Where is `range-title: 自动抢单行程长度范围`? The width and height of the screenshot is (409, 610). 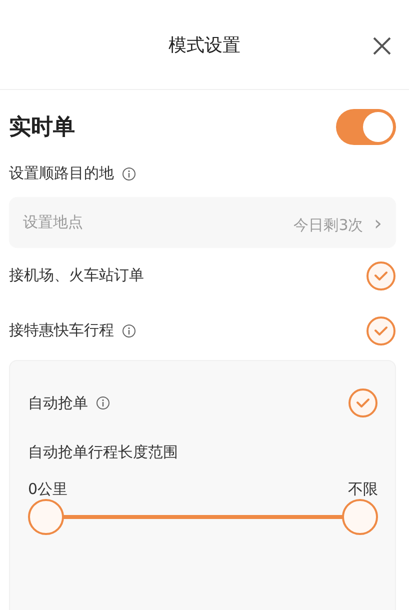 range-title: 自动抢单行程长度范围 is located at coordinates (103, 452).